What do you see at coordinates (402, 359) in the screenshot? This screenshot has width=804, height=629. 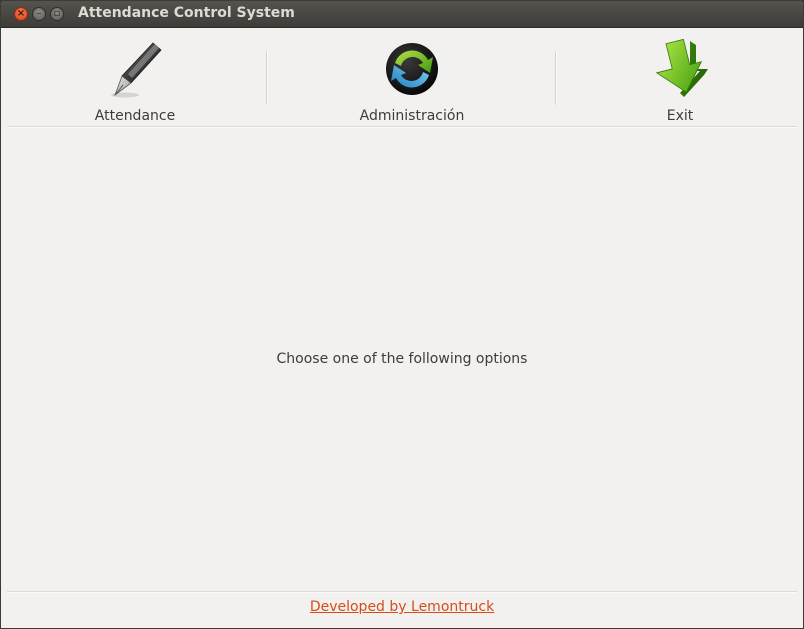 I see `instruction-text: Choose one of the following options` at bounding box center [402, 359].